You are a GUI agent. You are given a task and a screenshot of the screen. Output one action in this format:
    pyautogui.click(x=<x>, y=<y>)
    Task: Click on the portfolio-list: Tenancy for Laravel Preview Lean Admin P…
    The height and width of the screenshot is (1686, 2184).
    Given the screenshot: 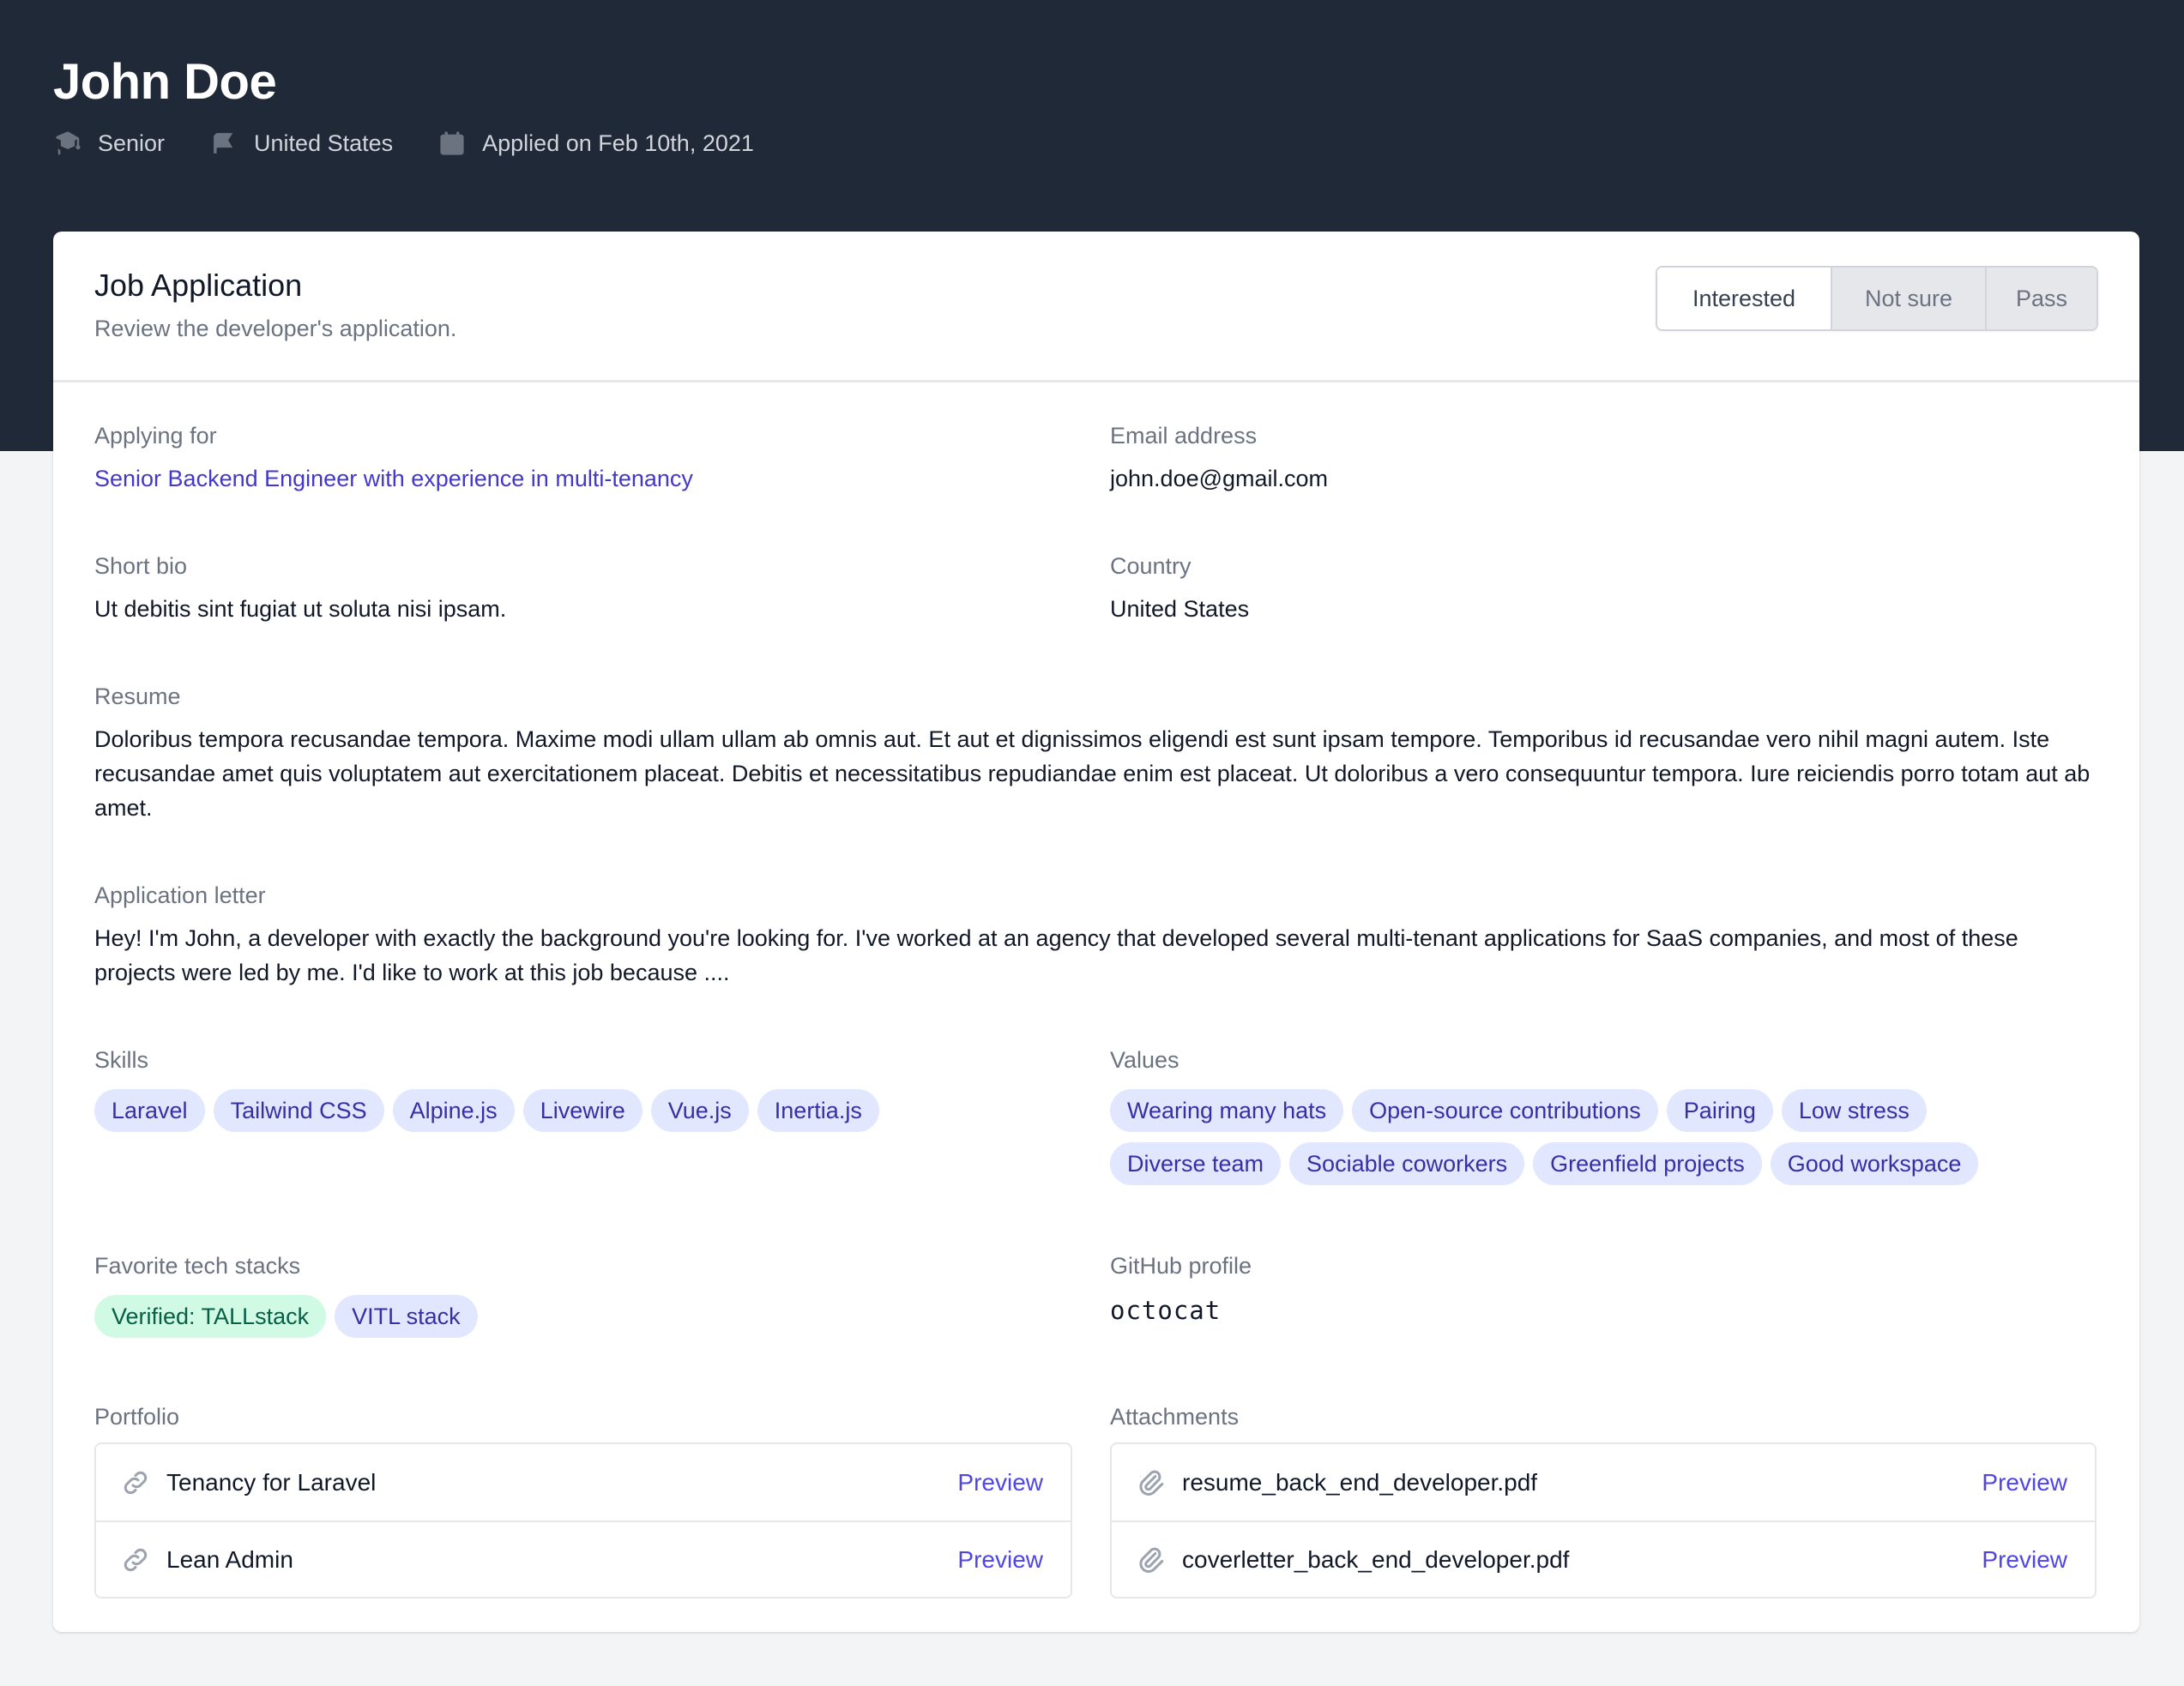 What is the action you would take?
    pyautogui.click(x=583, y=1520)
    